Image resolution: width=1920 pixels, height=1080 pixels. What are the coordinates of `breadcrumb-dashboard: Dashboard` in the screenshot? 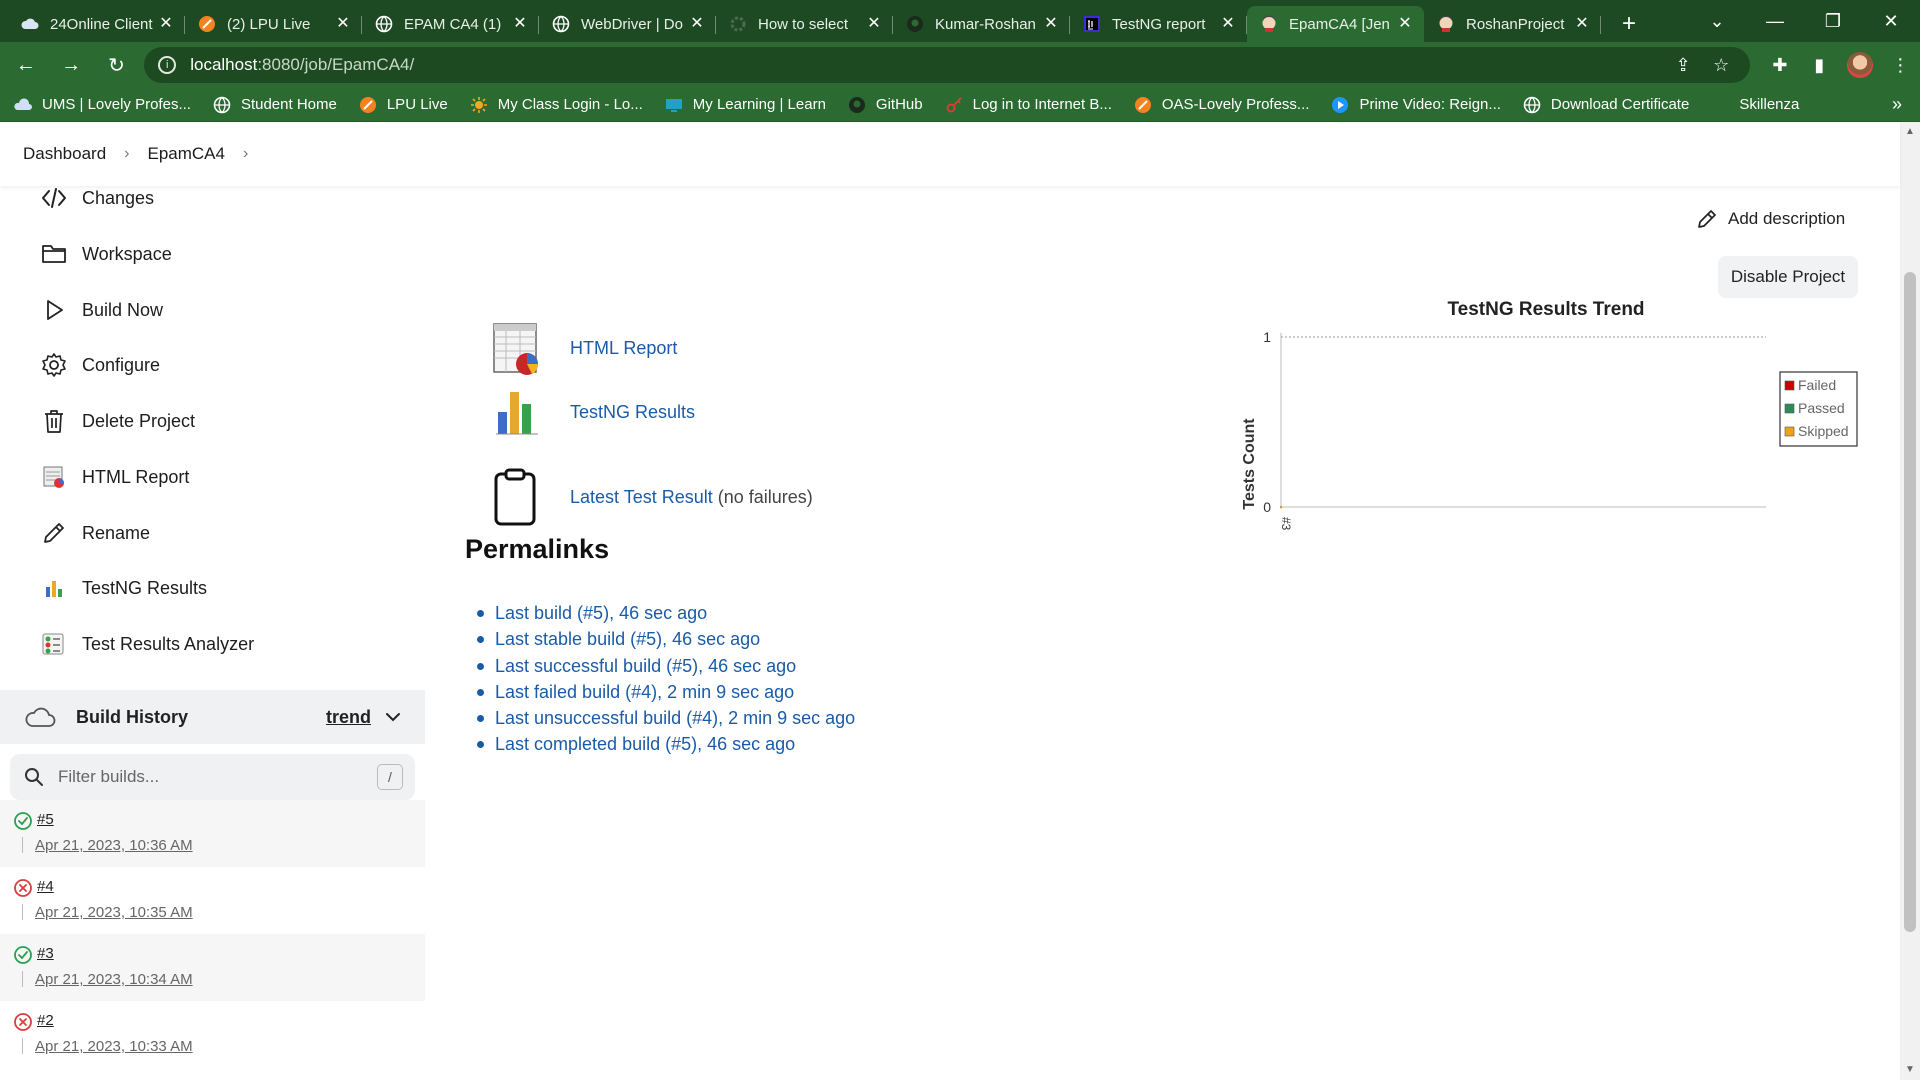 It's located at (64, 154).